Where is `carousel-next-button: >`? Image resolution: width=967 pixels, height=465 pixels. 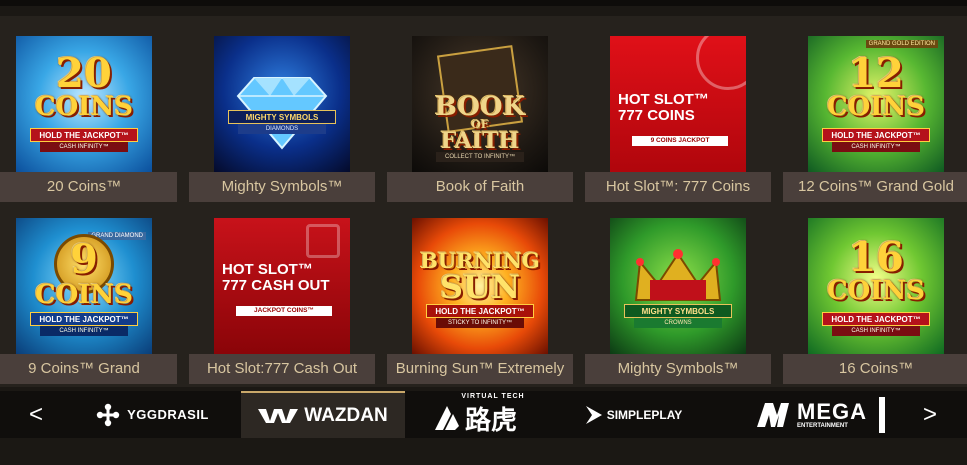
carousel-next-button: > is located at coordinates (930, 414).